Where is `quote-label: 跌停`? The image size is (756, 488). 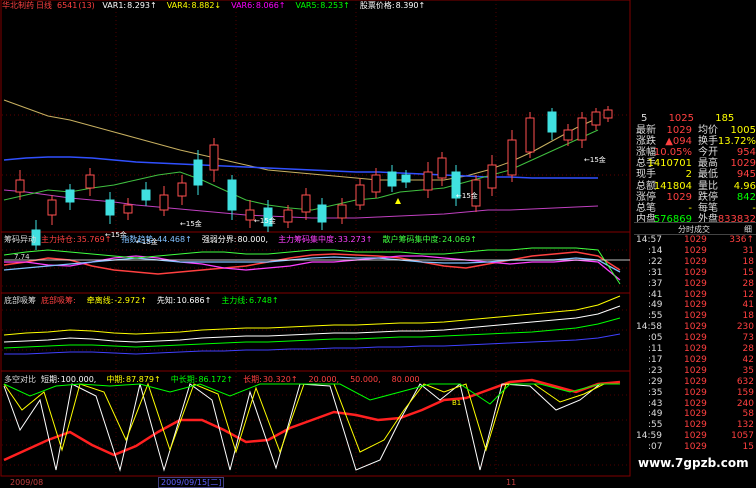 quote-label: 跌停 is located at coordinates (708, 197).